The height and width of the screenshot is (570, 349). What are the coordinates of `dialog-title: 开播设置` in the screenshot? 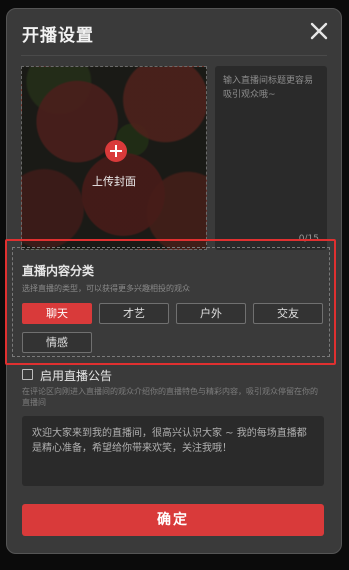 It's located at (58, 36).